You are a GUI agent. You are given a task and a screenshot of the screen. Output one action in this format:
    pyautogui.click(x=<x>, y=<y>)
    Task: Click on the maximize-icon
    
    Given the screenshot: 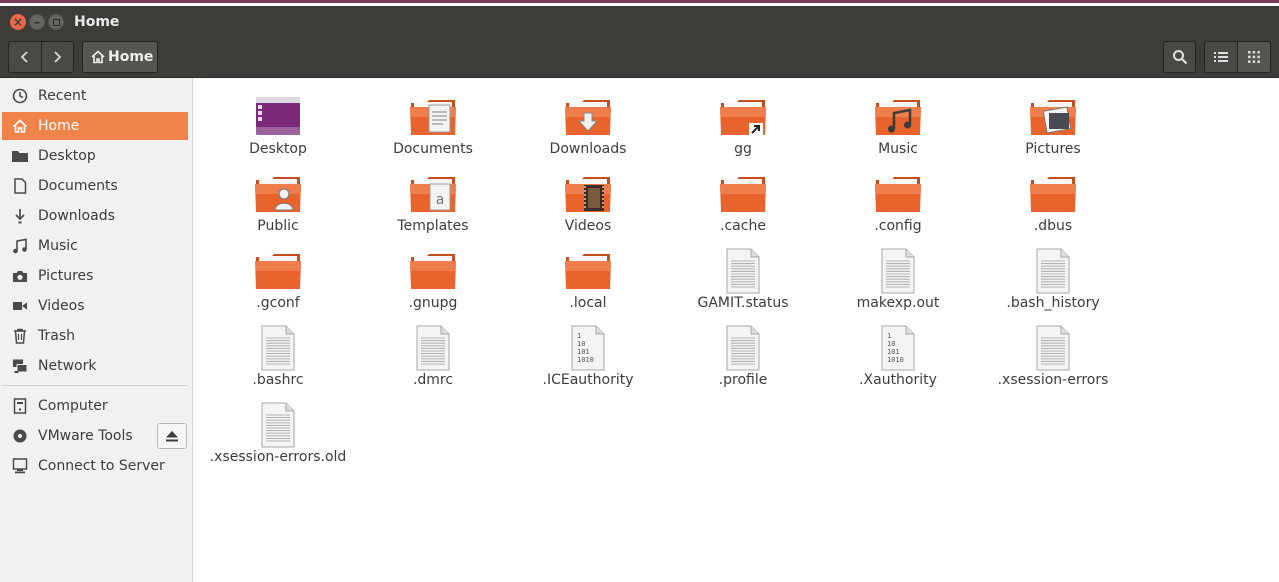 What is the action you would take?
    pyautogui.click(x=56, y=22)
    